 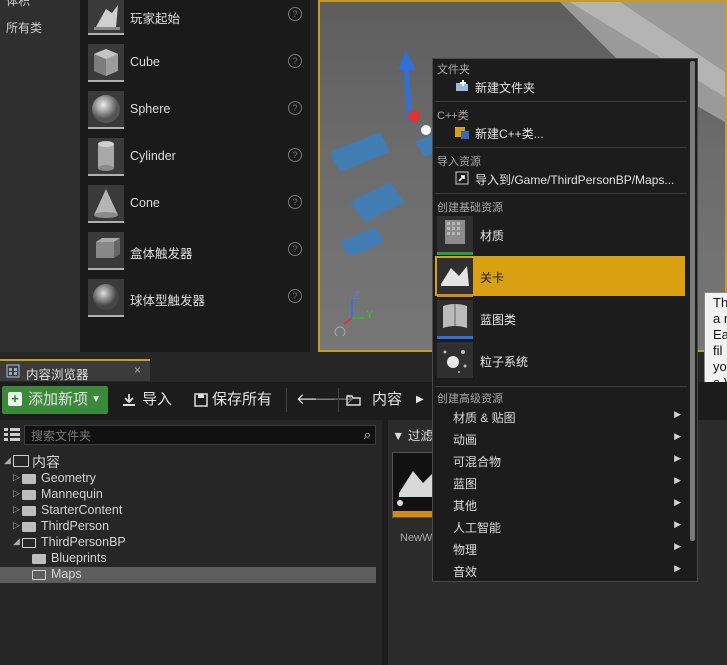 I want to click on asset-type-bar, so click(x=415, y=514).